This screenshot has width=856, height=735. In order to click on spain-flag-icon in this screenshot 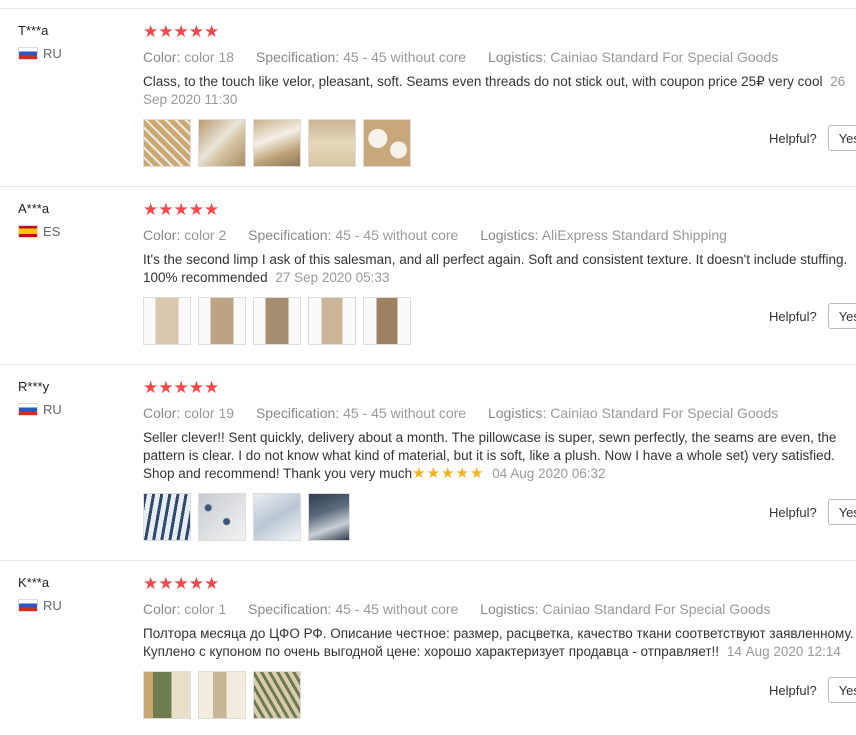, I will do `click(28, 231)`.